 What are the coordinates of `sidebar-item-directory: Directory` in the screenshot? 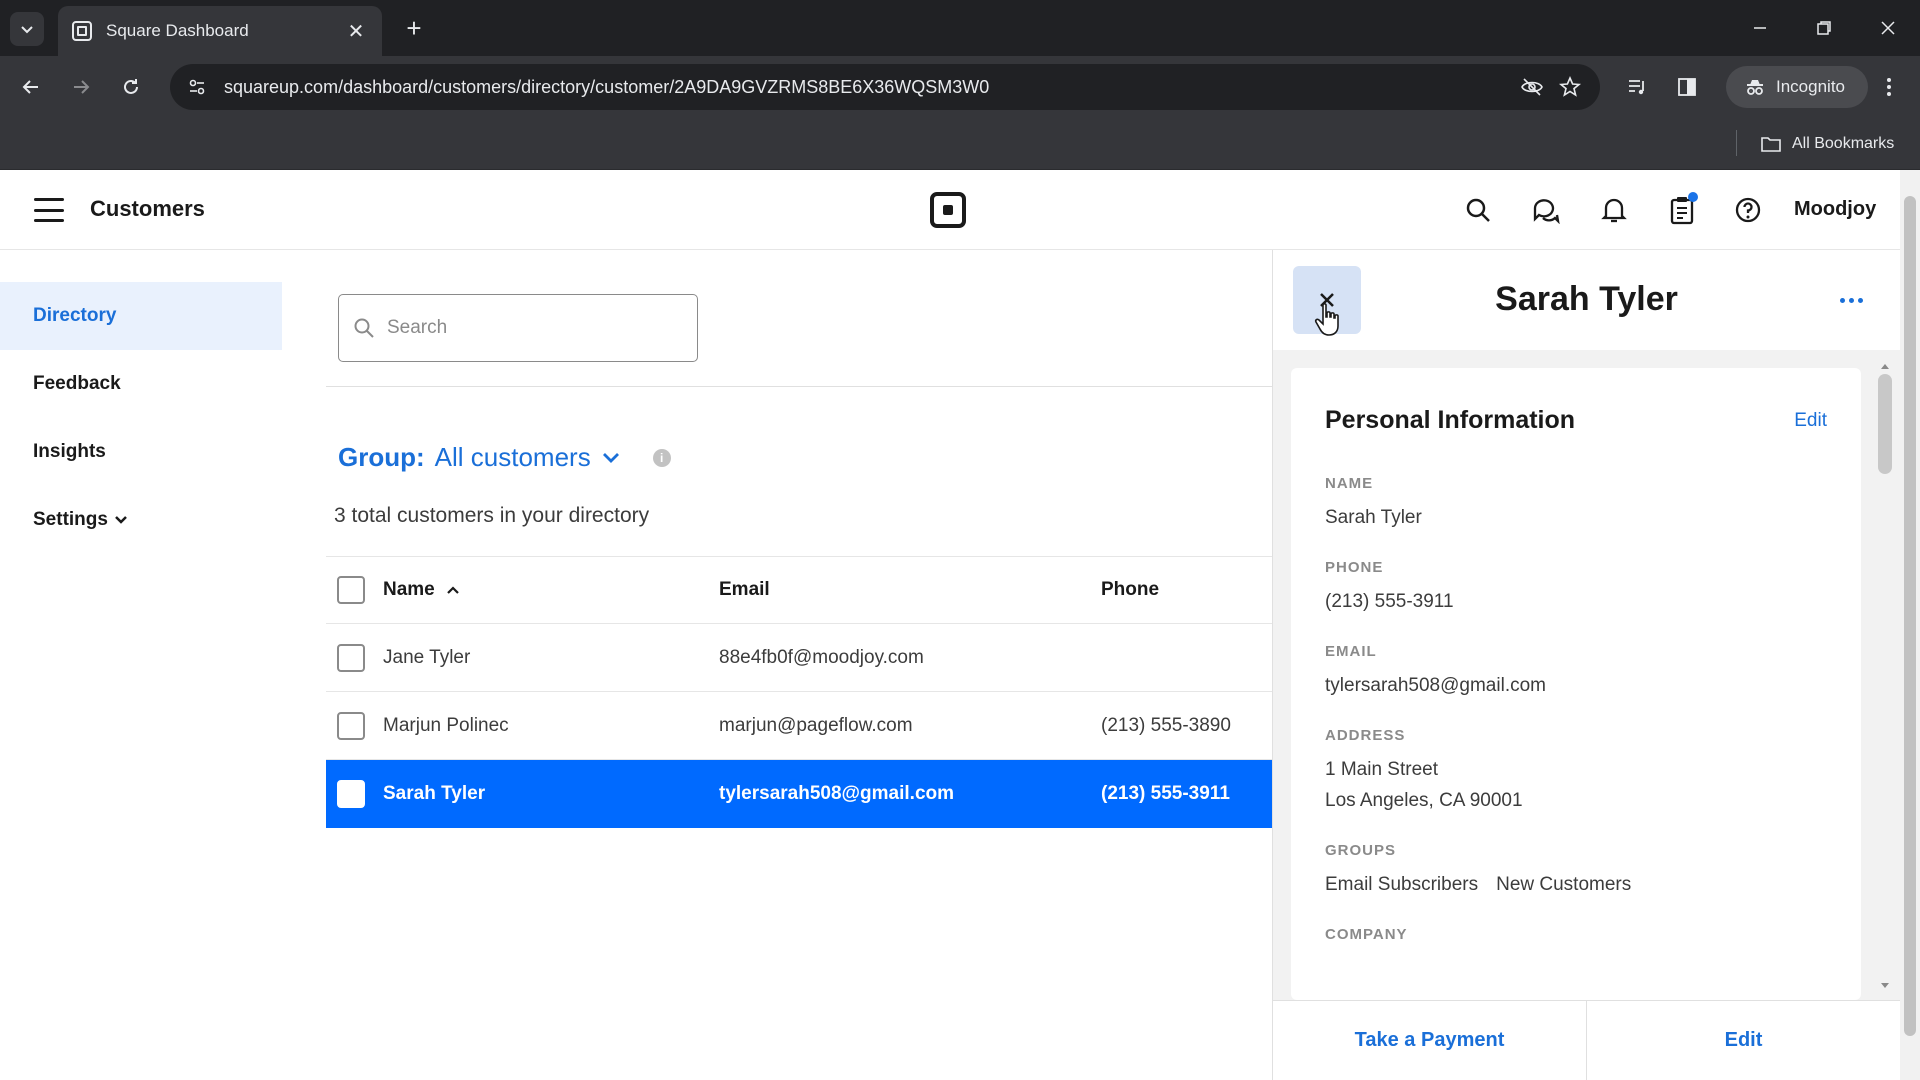 It's located at (141, 316).